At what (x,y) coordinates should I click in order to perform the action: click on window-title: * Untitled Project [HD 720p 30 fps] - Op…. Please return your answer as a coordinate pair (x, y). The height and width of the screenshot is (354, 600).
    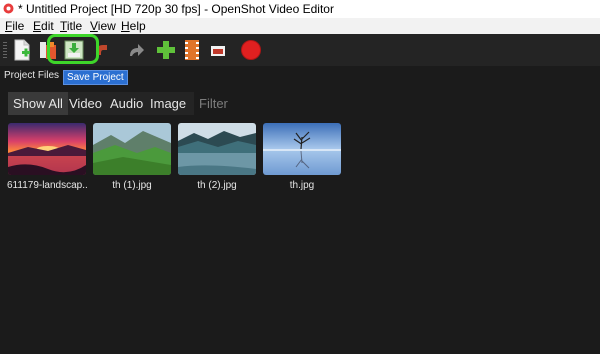
    Looking at the image, I should click on (176, 9).